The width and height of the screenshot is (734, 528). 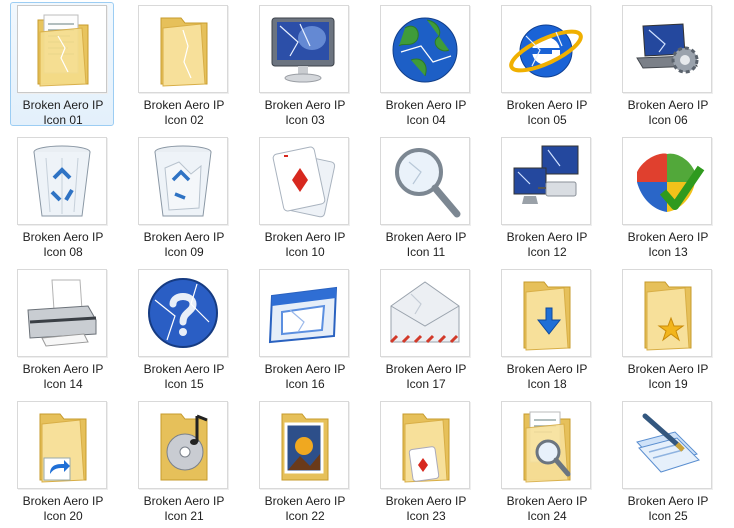 I want to click on pictures-folder-icon, so click(x=305, y=447).